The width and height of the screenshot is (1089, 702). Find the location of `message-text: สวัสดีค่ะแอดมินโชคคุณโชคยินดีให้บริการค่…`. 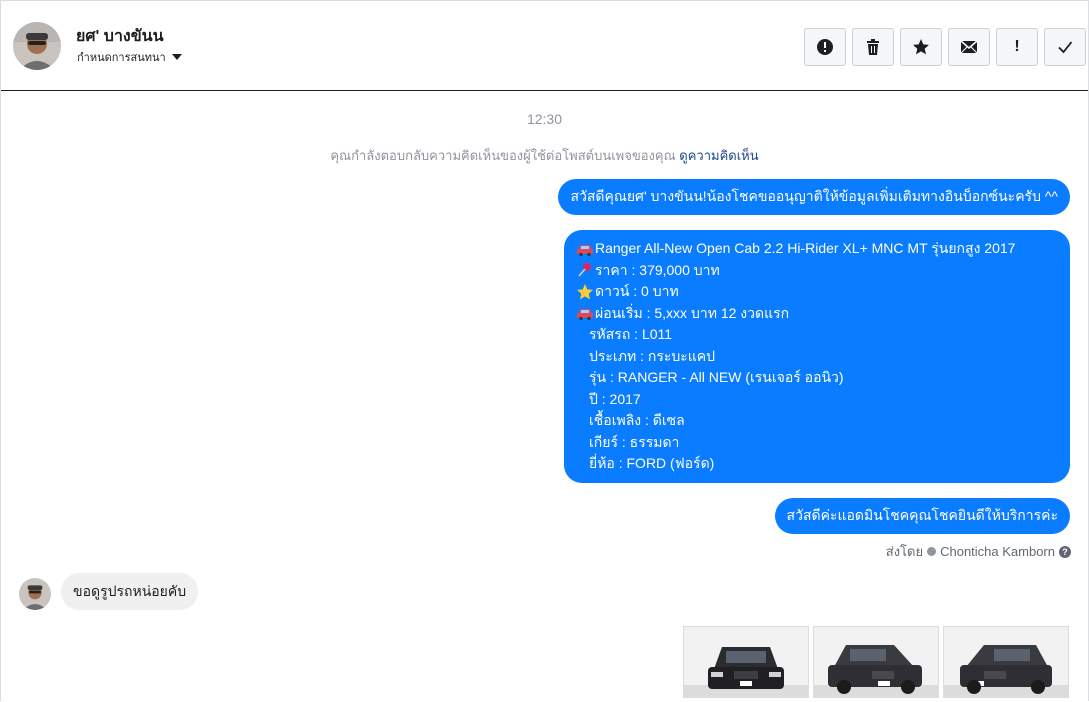

message-text: สวัสดีค่ะแอดมินโชคคุณโชคยินดีให้บริการค่… is located at coordinates (922, 515).